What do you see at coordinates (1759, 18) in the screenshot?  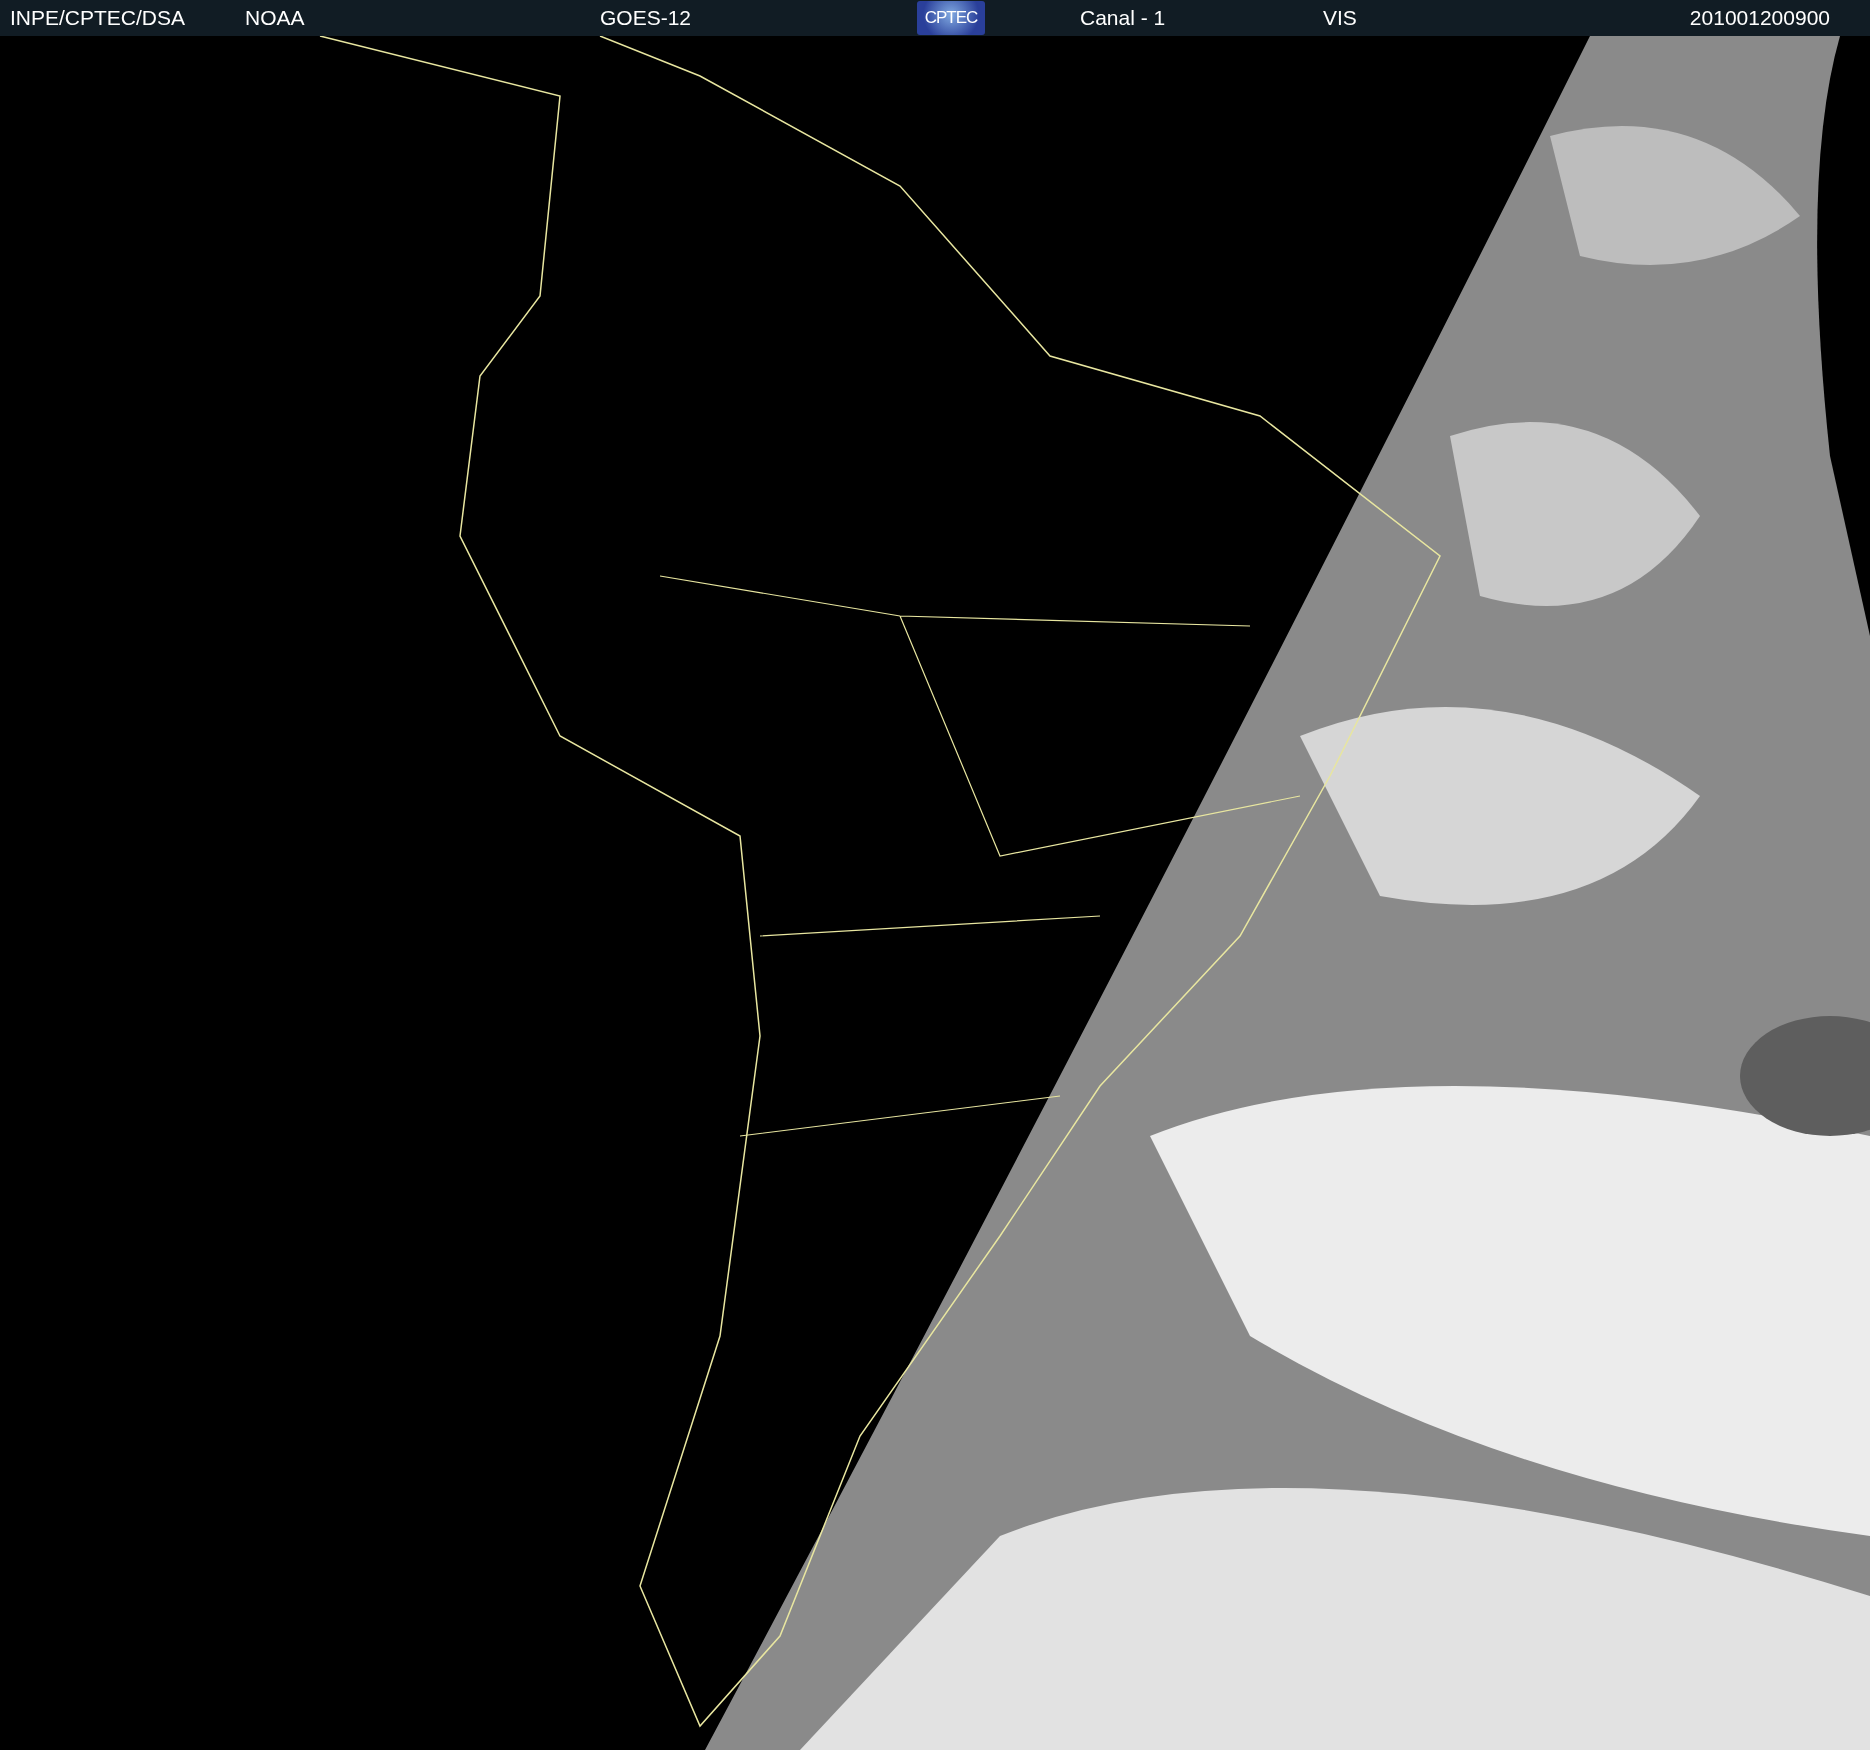 I see `header-label: 201001200900` at bounding box center [1759, 18].